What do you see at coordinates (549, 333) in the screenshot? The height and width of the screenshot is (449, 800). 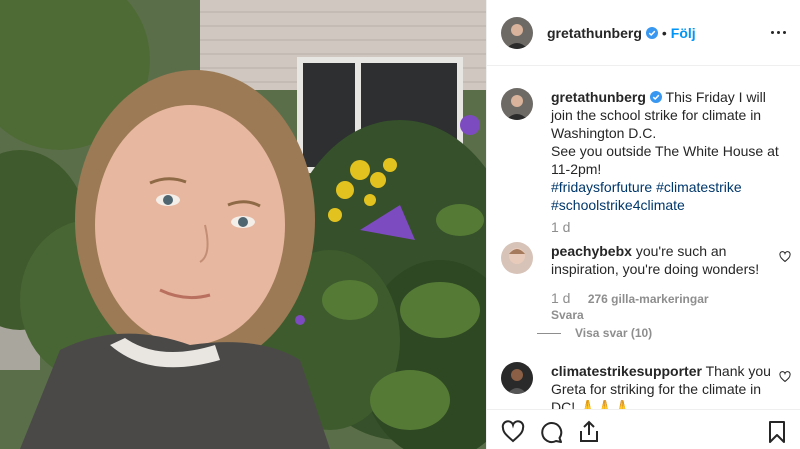 I see `divider-line` at bounding box center [549, 333].